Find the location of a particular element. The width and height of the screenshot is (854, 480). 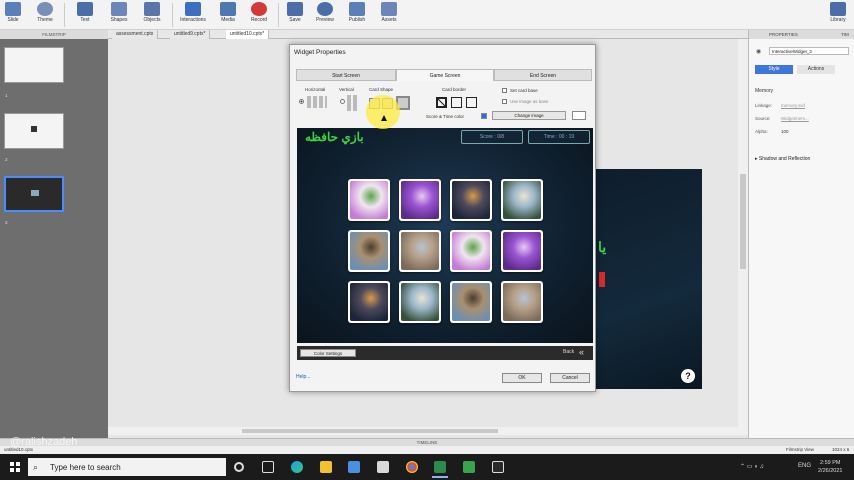

objects-button: Objects is located at coordinates (152, 12).